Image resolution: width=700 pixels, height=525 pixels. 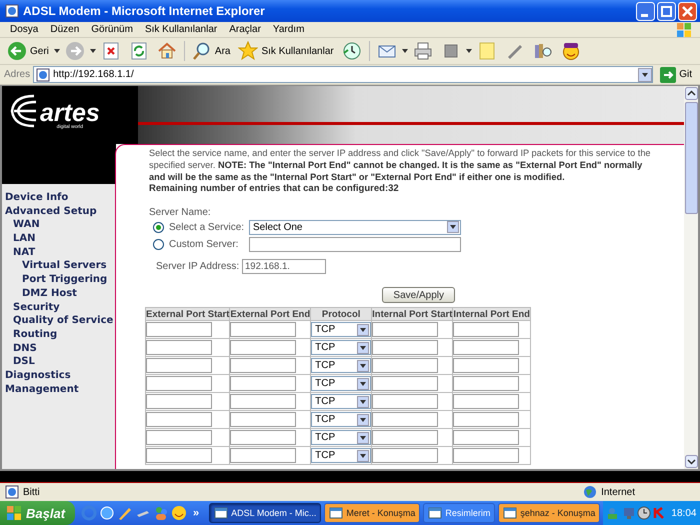 What do you see at coordinates (666, 11) in the screenshot?
I see `maximize-icon` at bounding box center [666, 11].